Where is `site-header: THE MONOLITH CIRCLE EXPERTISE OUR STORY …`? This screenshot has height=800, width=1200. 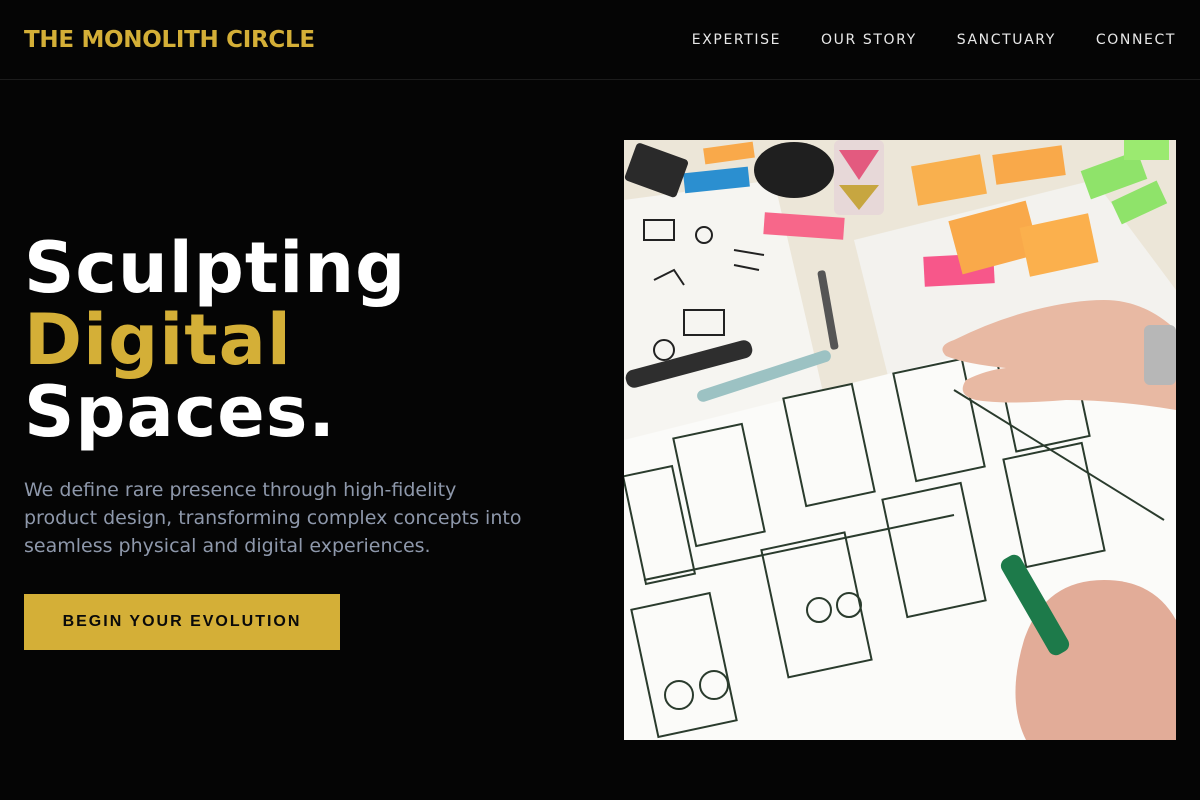
site-header: THE MONOLITH CIRCLE EXPERTISE OUR STORY … is located at coordinates (600, 40).